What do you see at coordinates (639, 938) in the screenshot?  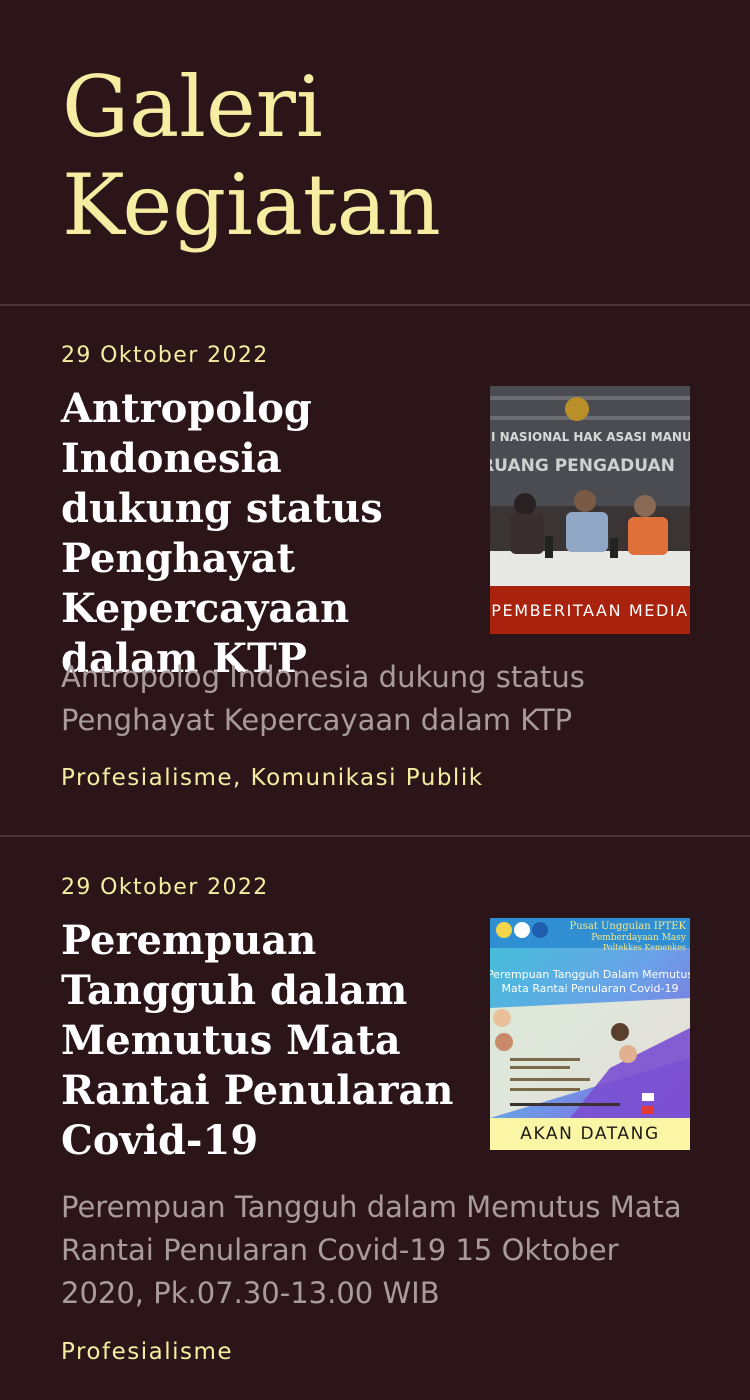 I see `poster-header-2: Pemberdayaan Masy` at bounding box center [639, 938].